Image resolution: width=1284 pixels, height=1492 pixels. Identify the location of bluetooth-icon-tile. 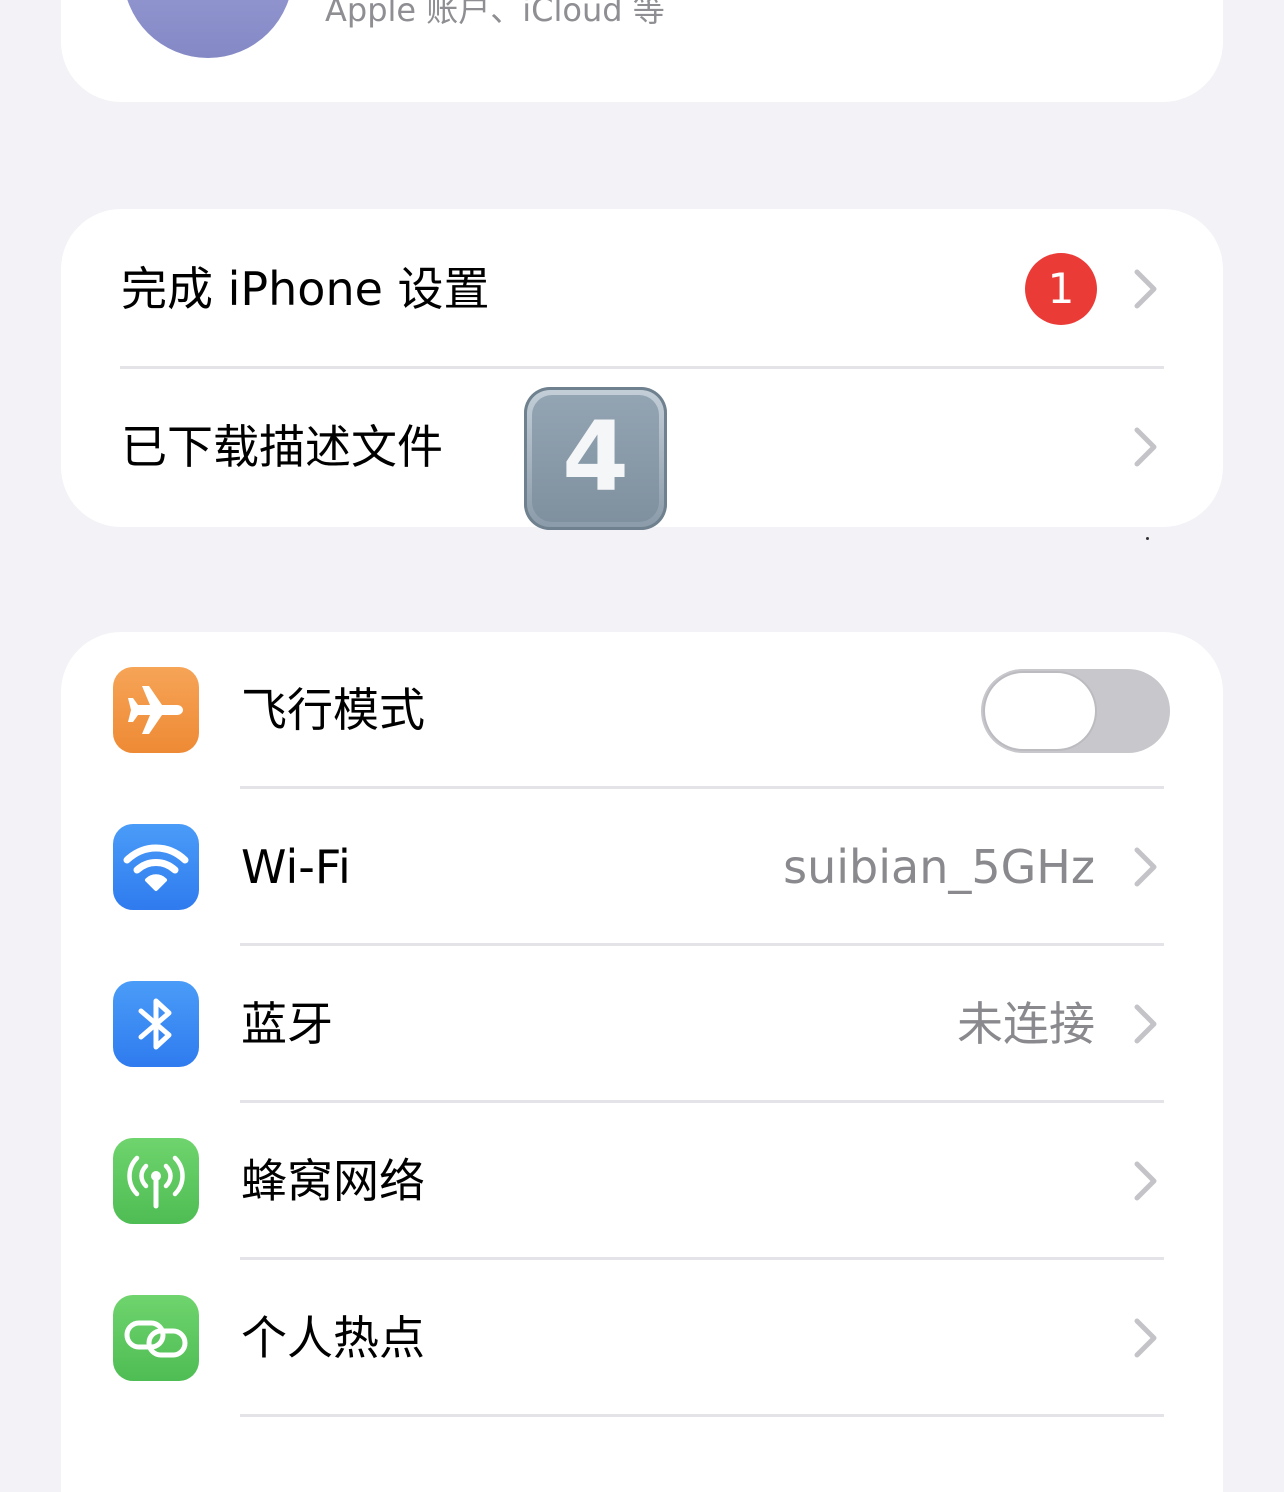
(156, 1024).